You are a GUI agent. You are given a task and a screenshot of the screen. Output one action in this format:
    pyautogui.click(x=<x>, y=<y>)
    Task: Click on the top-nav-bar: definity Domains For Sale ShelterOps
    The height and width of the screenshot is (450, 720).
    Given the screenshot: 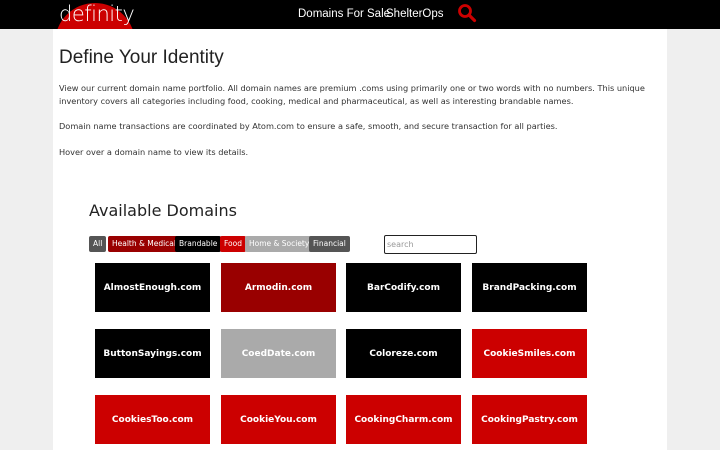 What is the action you would take?
    pyautogui.click(x=360, y=14)
    